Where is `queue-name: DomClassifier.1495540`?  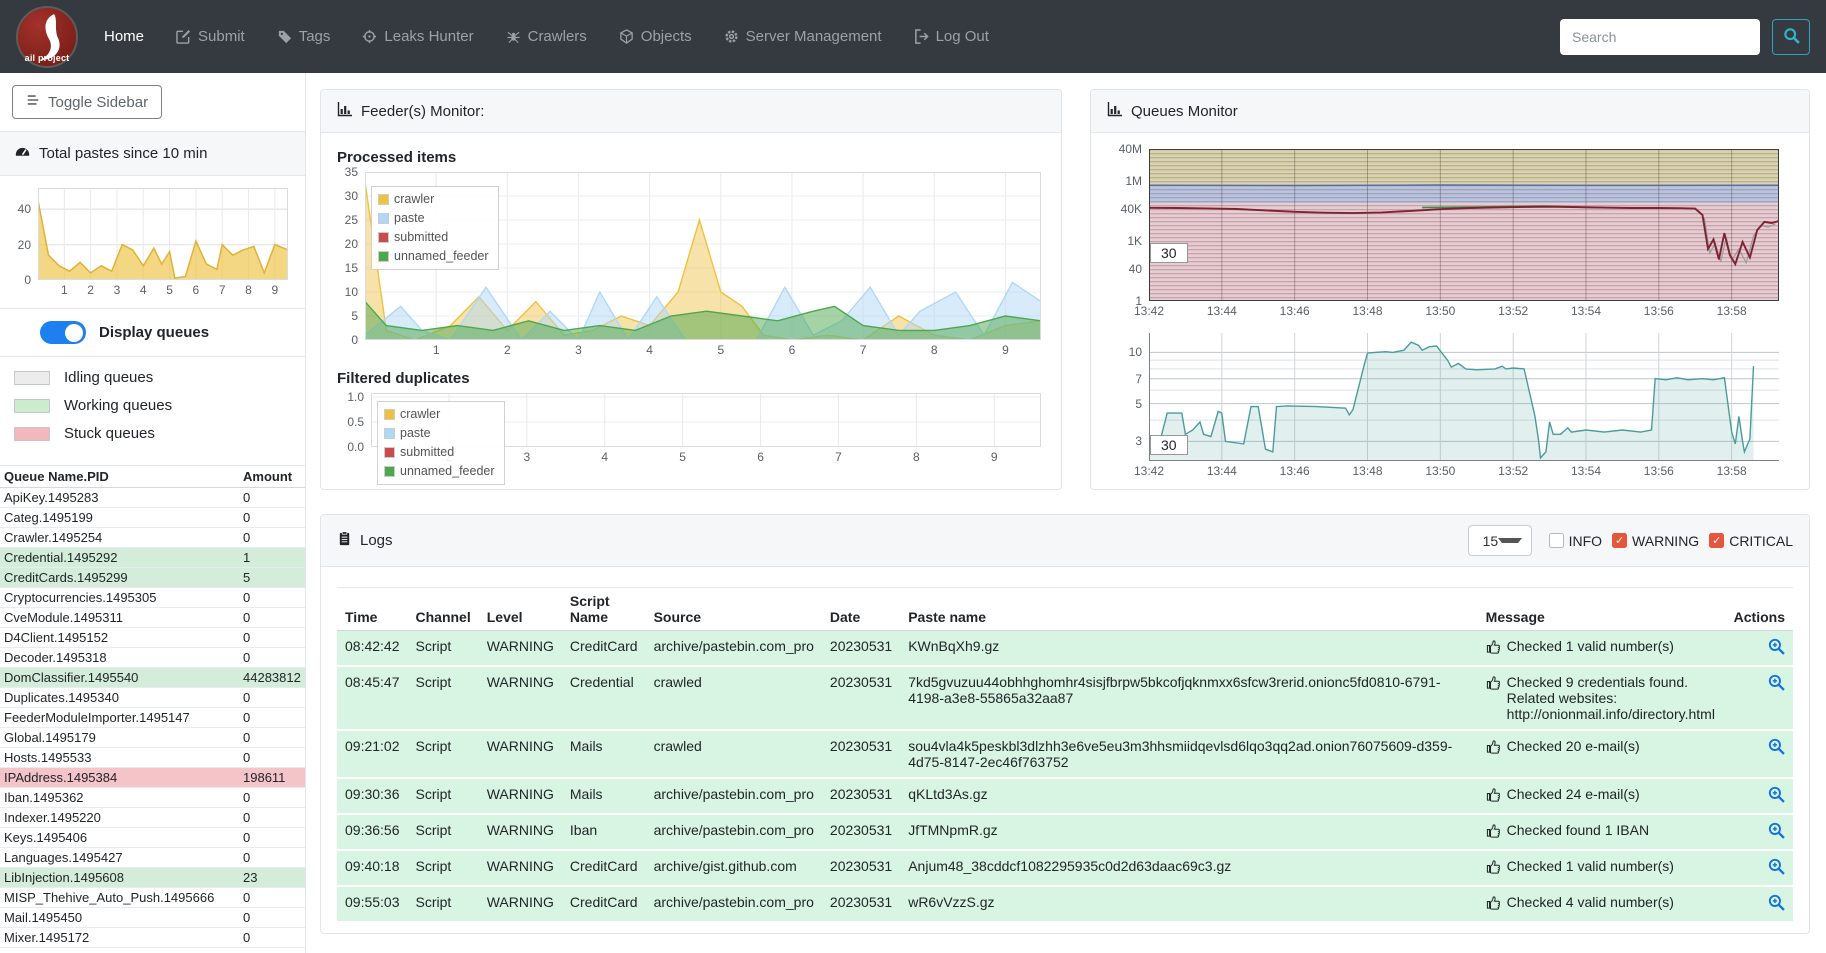
queue-name: DomClassifier.1495540 is located at coordinates (119, 677).